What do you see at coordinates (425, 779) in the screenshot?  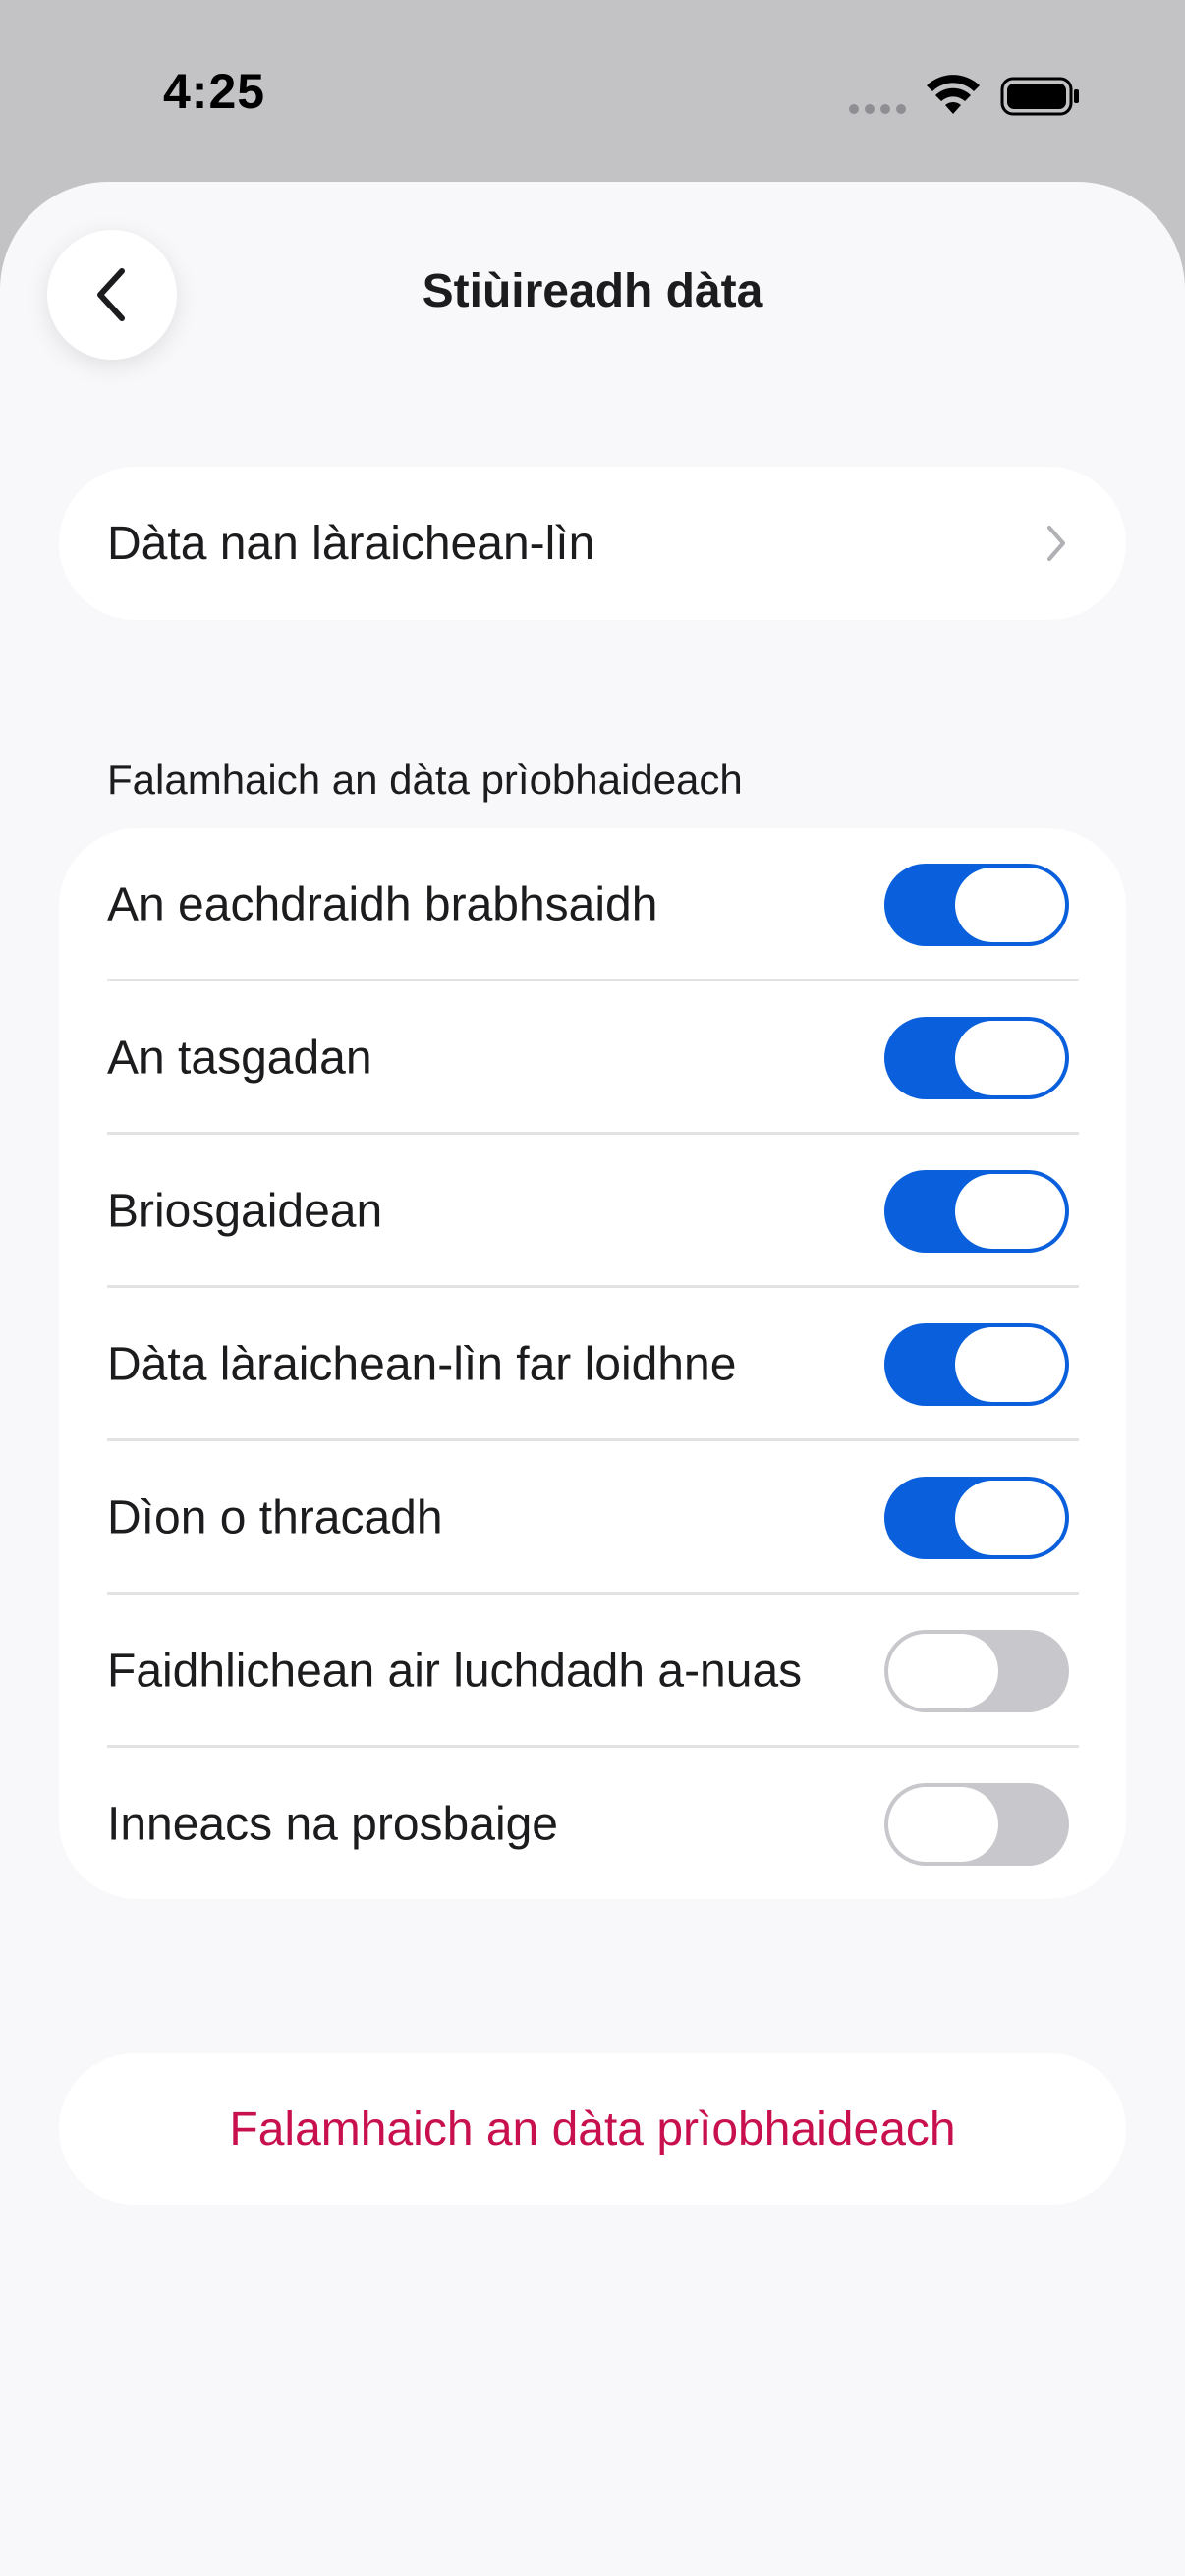 I see `section-header: Falamhaich an dàta prìobhaideach` at bounding box center [425, 779].